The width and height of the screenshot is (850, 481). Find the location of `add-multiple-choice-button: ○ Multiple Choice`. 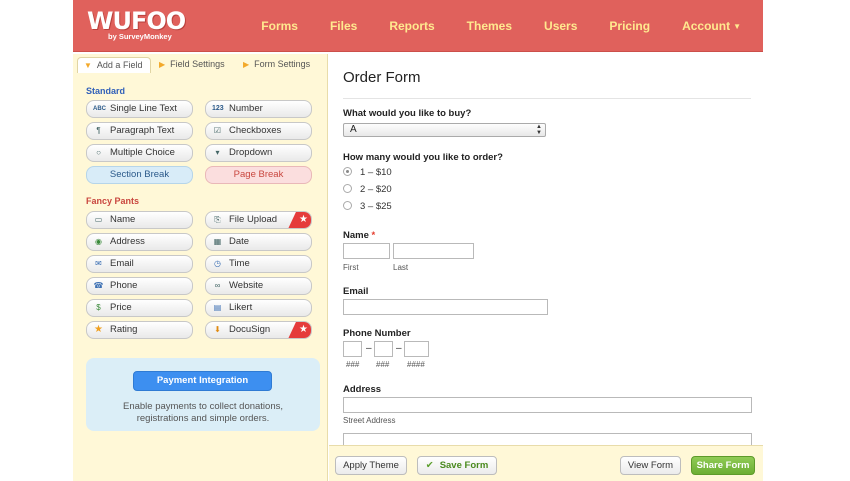

add-multiple-choice-button: ○ Multiple Choice is located at coordinates (139, 153).